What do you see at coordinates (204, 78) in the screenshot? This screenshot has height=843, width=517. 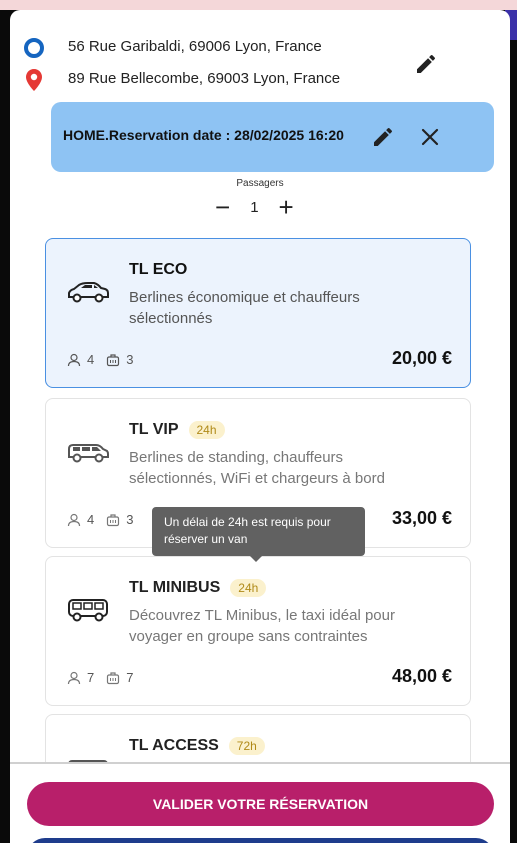 I see `destination-address: 89 Rue Bellecombe, 69003 Lyon, France` at bounding box center [204, 78].